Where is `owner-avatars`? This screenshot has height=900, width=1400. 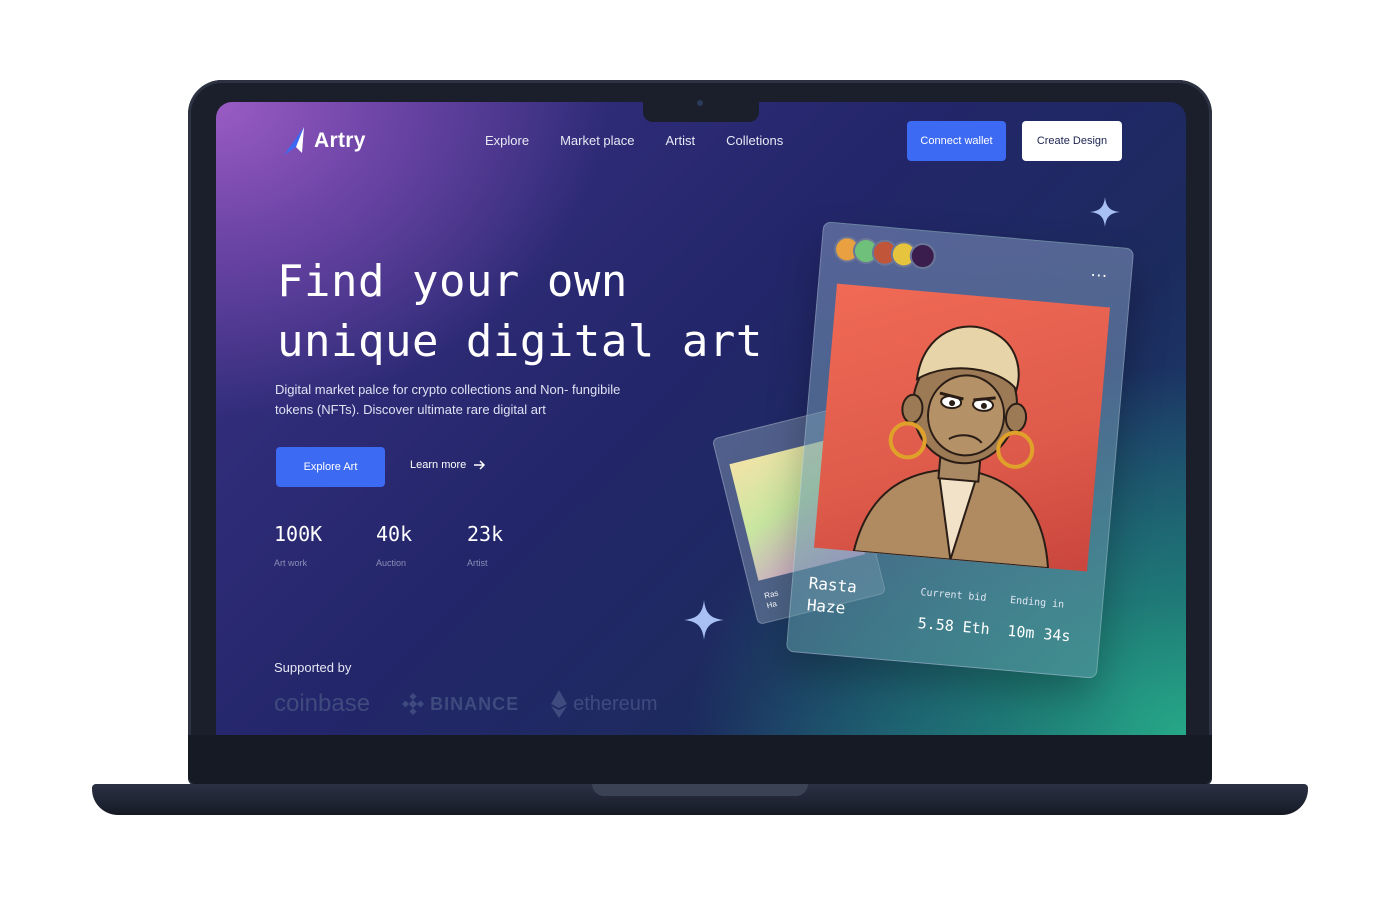
owner-avatars is located at coordinates (884, 253).